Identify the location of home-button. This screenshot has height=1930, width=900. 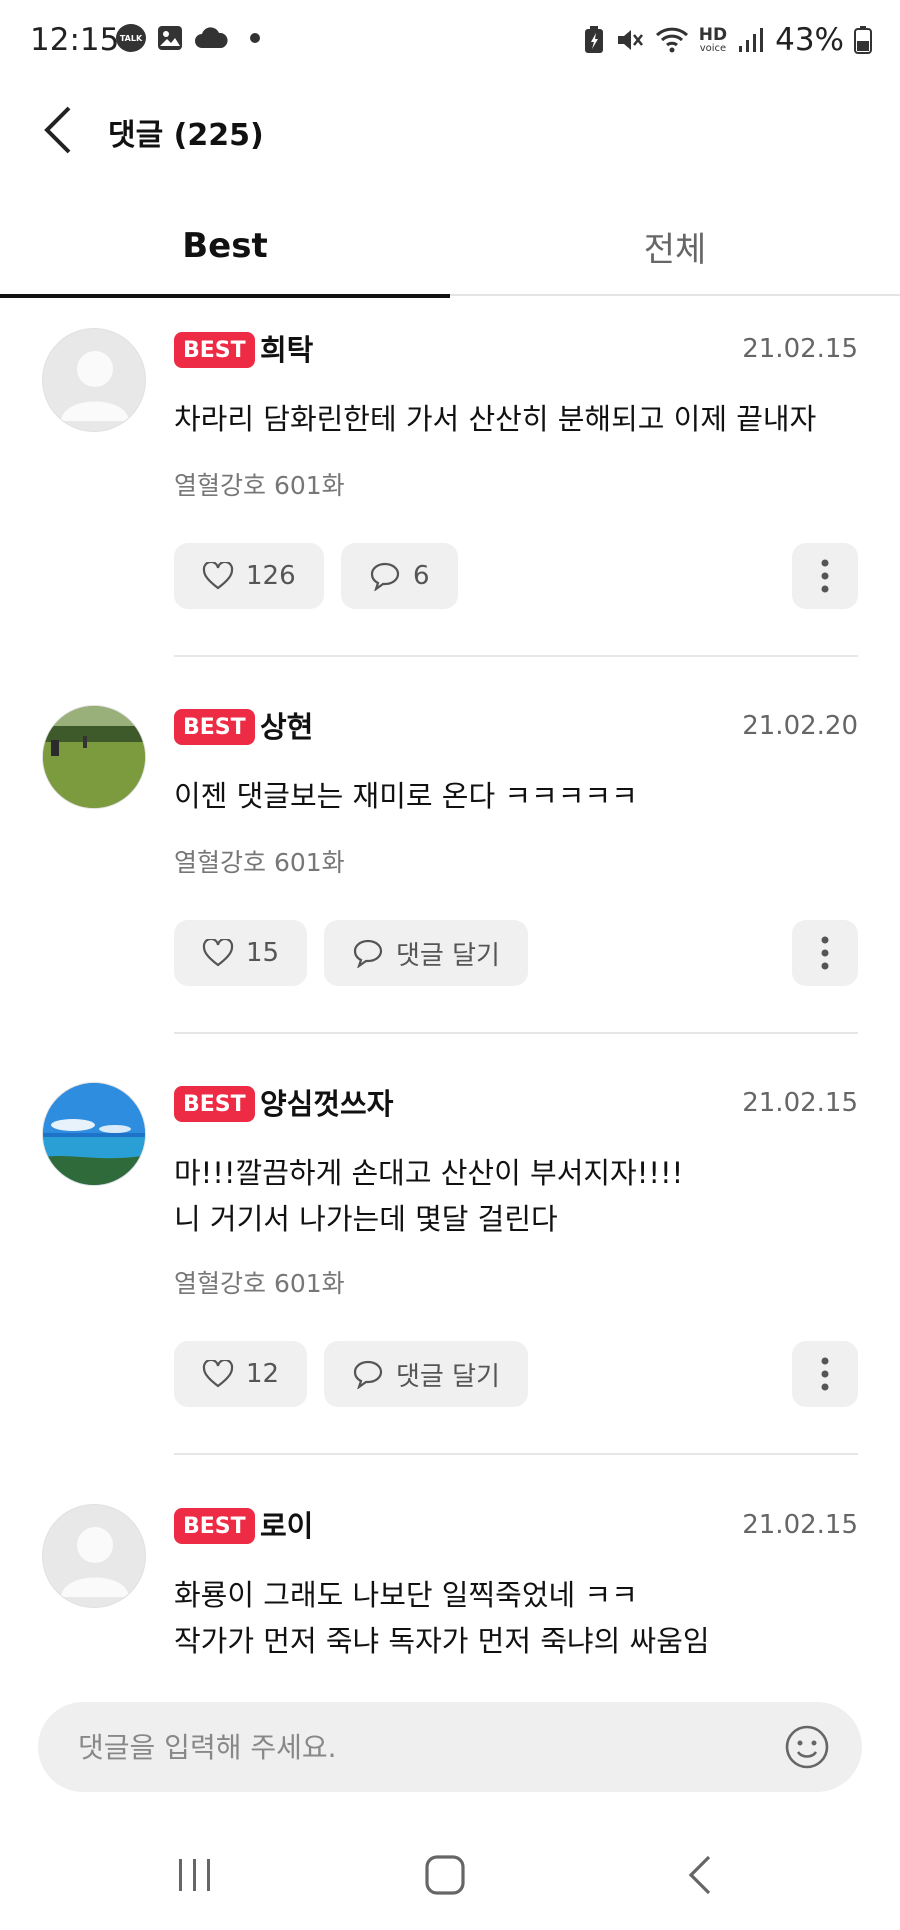
(445, 1875).